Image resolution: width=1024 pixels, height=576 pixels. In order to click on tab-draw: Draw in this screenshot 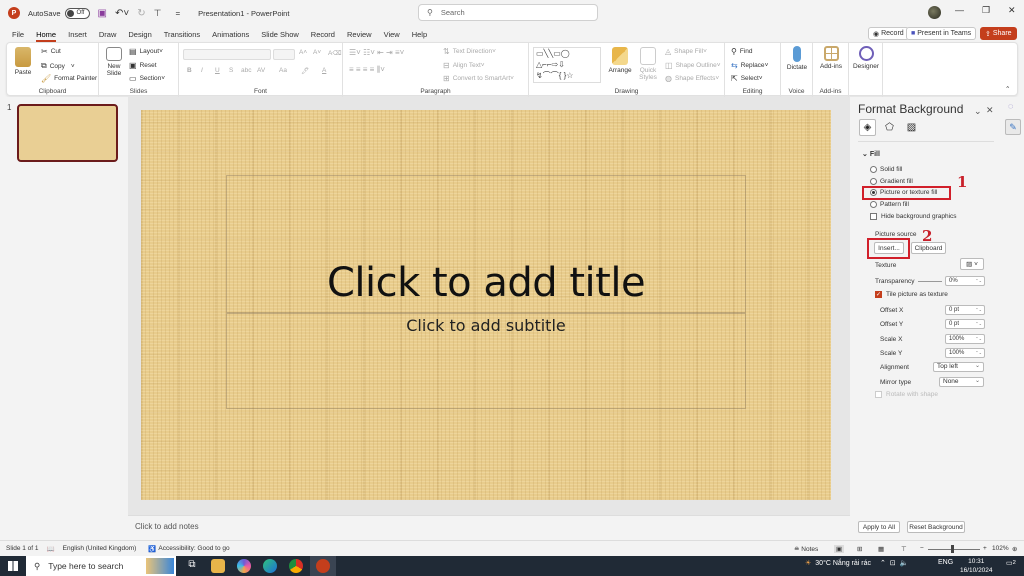, I will do `click(108, 34)`.